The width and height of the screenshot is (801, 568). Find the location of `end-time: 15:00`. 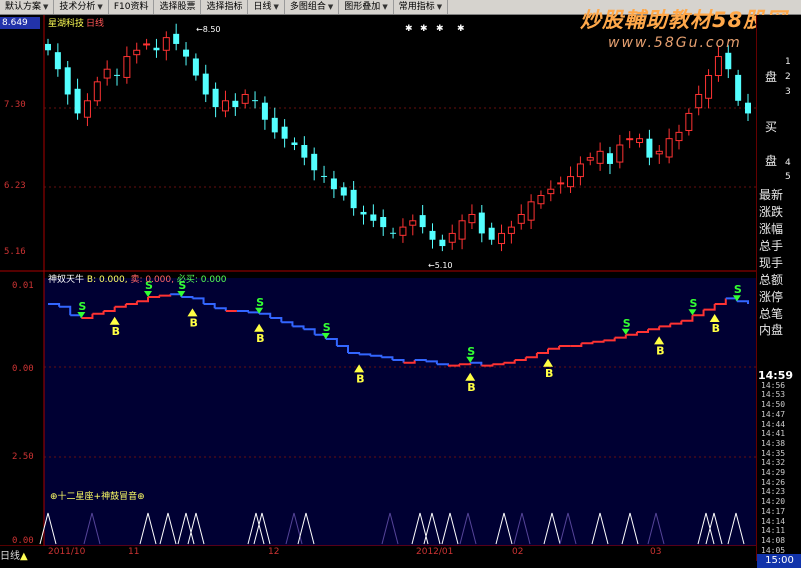

end-time: 15:00 is located at coordinates (779, 561).